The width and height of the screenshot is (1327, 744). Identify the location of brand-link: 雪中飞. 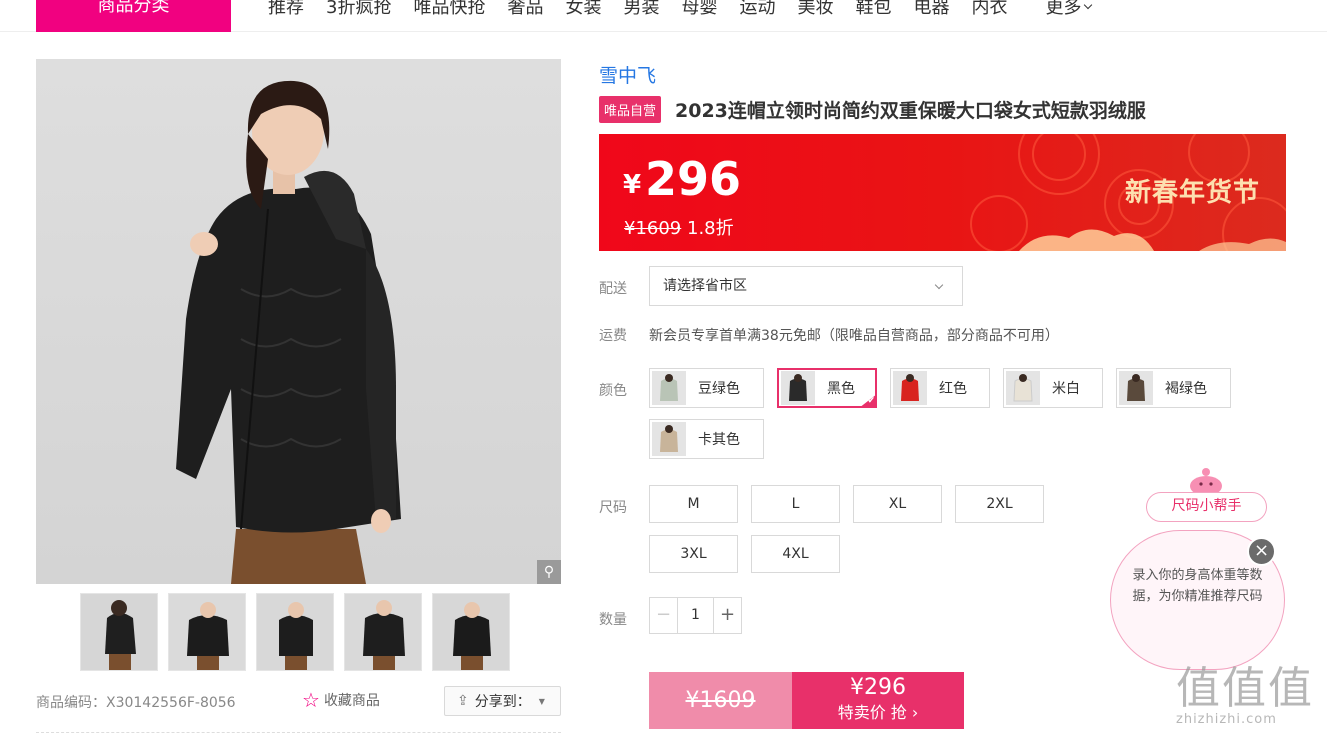
(627, 74).